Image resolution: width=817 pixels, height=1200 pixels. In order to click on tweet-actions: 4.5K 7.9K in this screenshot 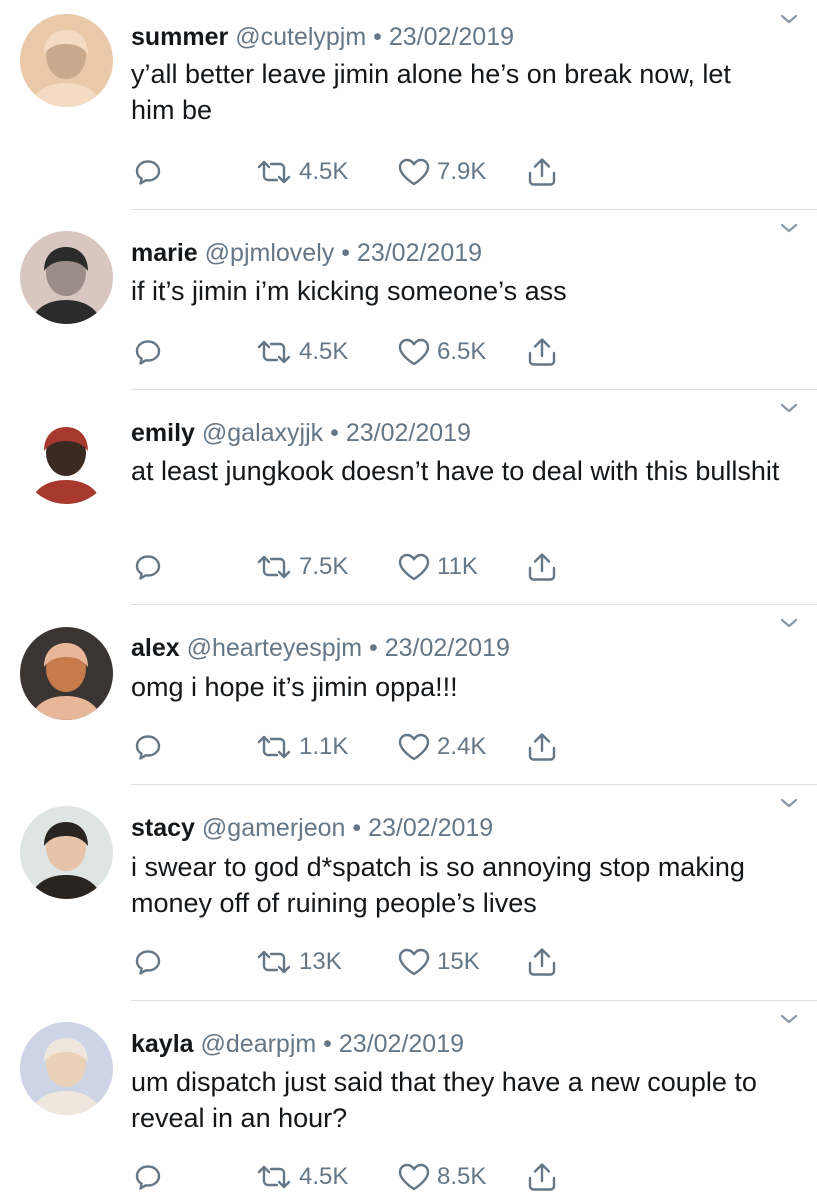, I will do `click(431, 172)`.